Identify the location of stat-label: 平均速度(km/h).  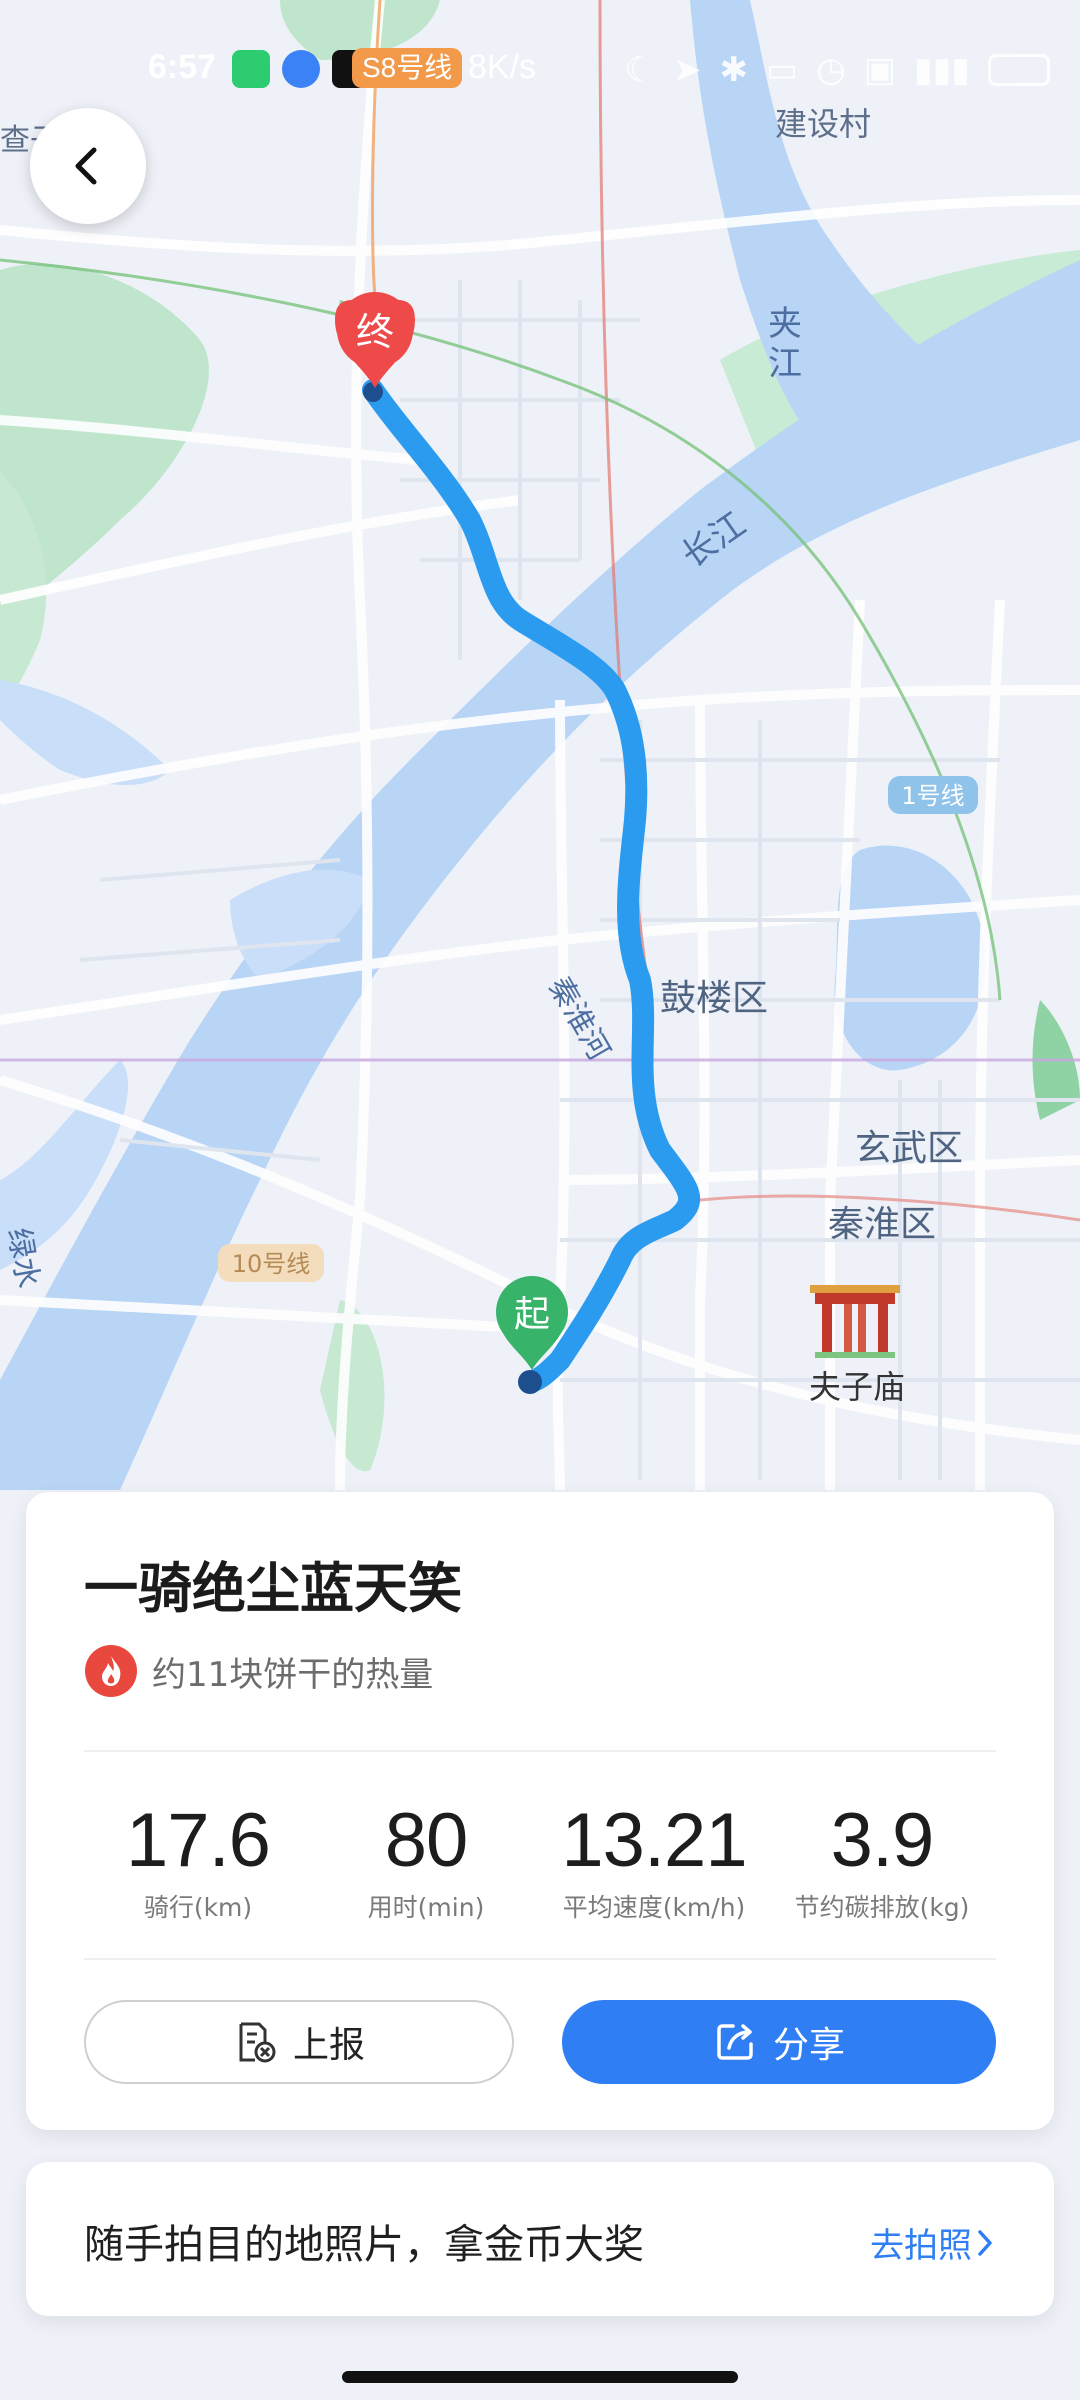
(654, 1907).